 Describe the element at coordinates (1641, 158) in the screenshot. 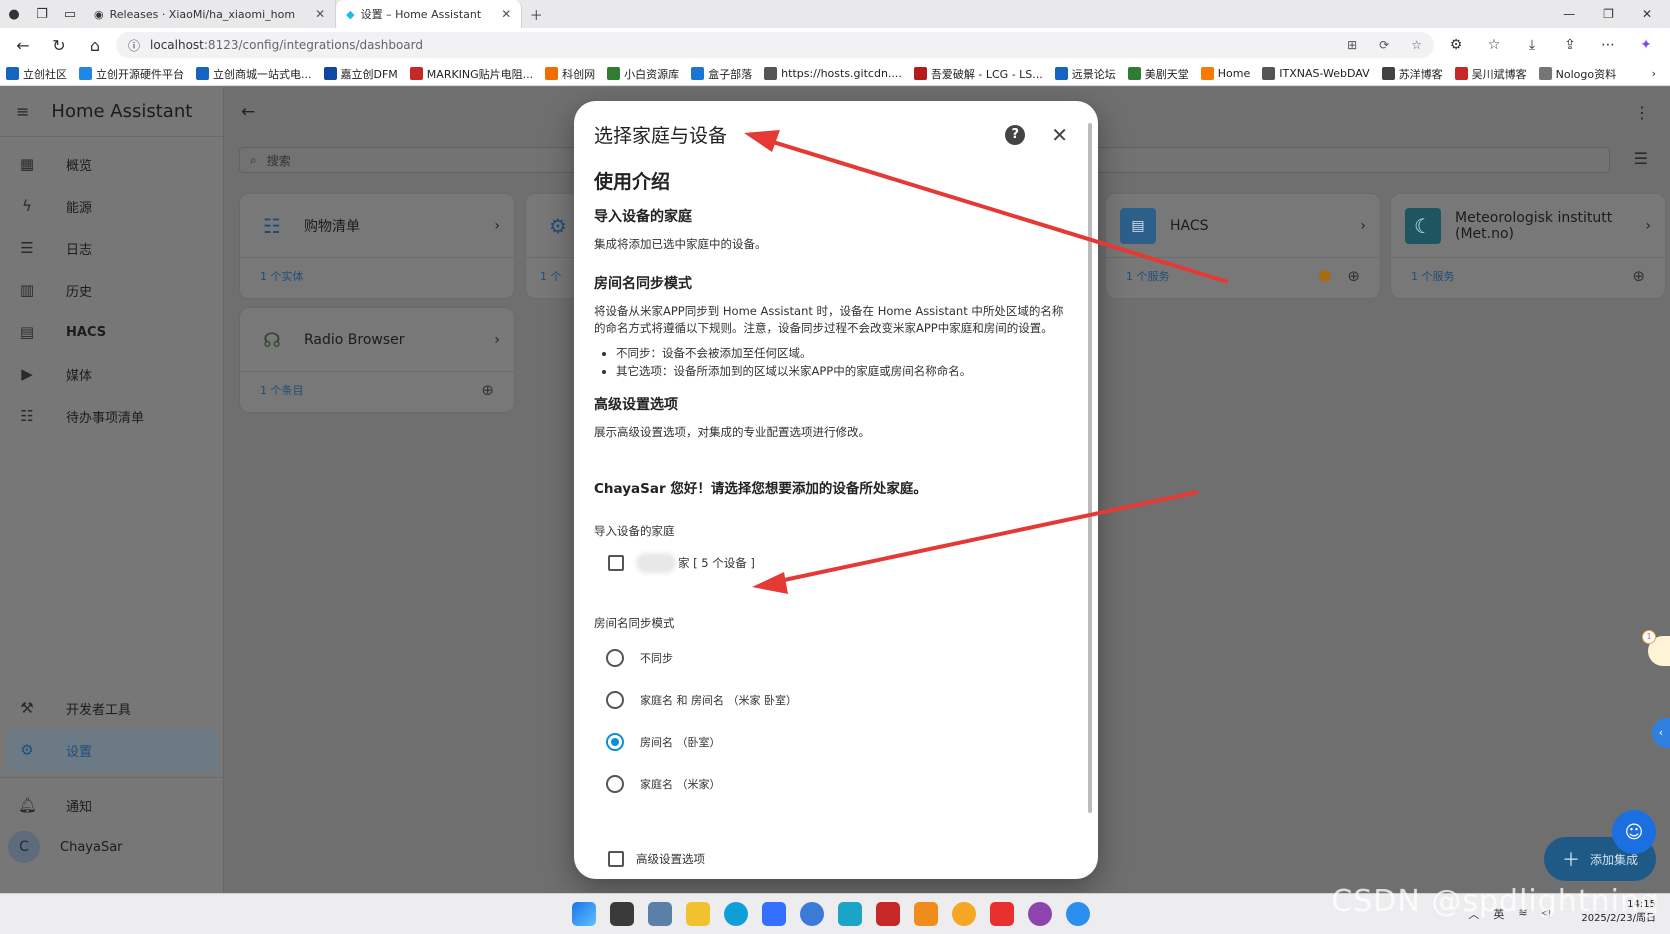

I see `filter-icon: ☰` at that location.